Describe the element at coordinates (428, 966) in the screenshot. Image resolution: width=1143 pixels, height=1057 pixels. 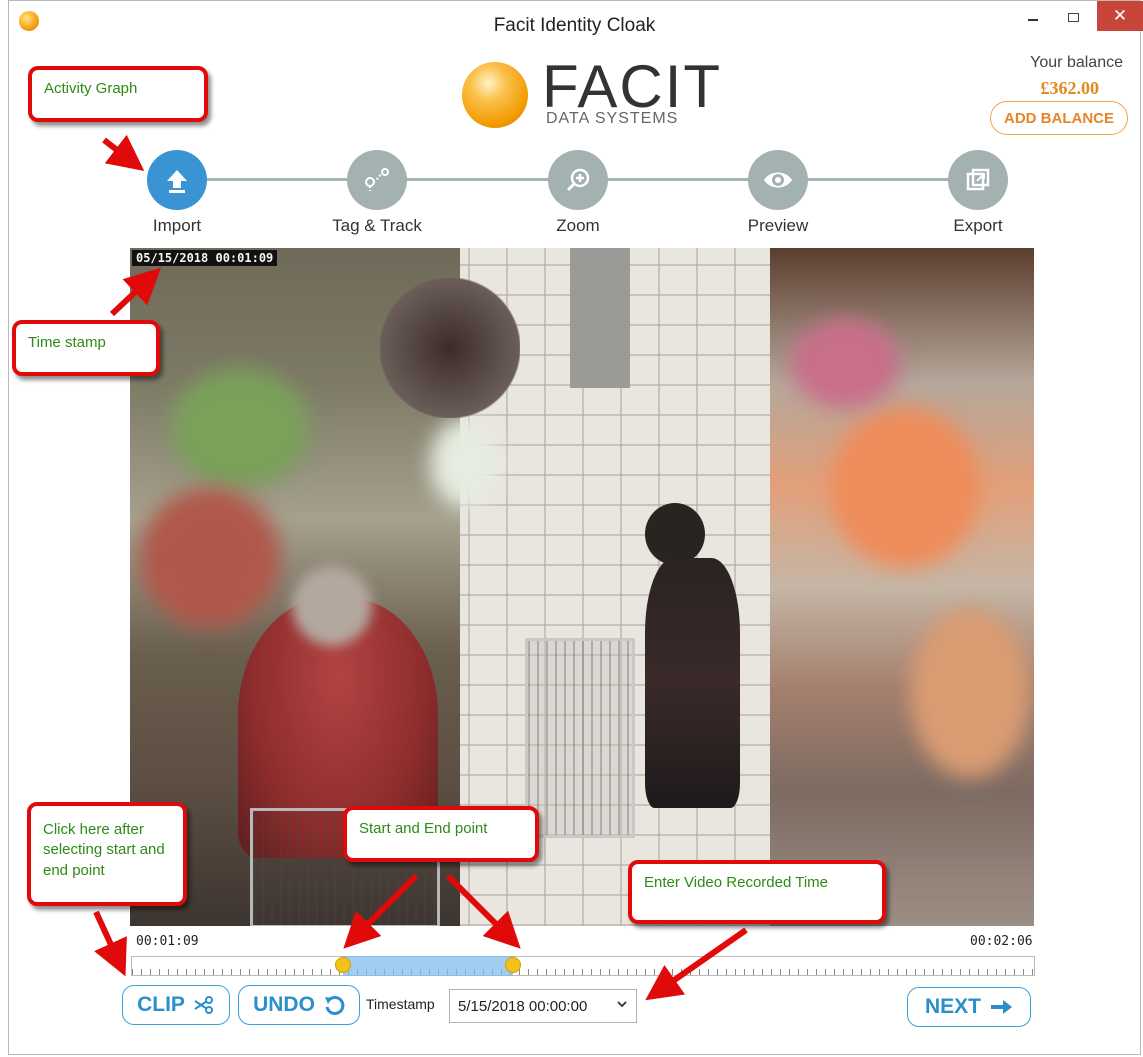
I see `timeline-selection-range` at that location.